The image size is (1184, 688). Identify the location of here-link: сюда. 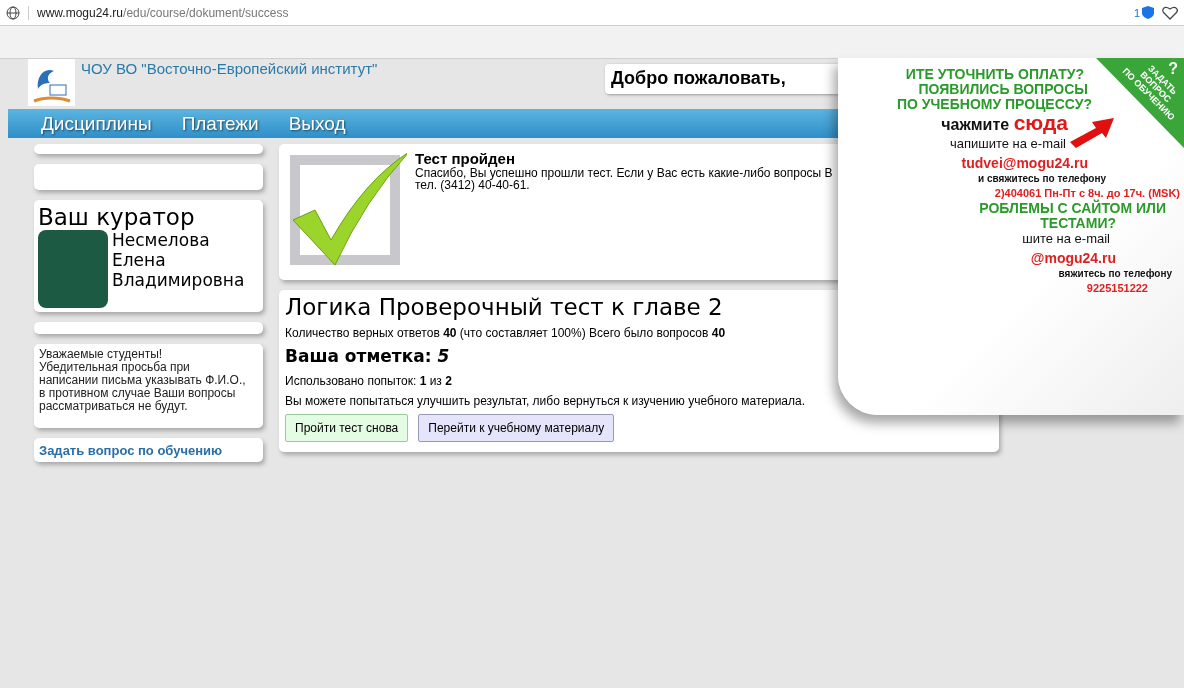
(1040, 122).